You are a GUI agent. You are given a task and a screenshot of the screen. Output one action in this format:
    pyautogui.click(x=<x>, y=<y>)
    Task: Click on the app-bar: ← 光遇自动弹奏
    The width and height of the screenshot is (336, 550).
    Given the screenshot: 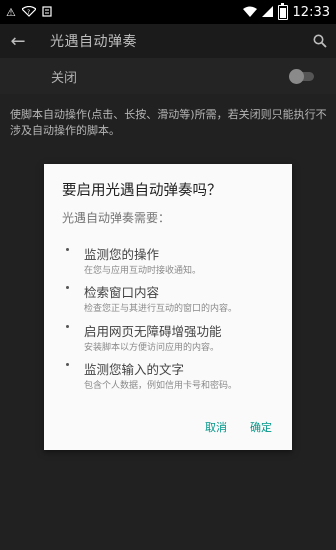 What is the action you would take?
    pyautogui.click(x=168, y=41)
    